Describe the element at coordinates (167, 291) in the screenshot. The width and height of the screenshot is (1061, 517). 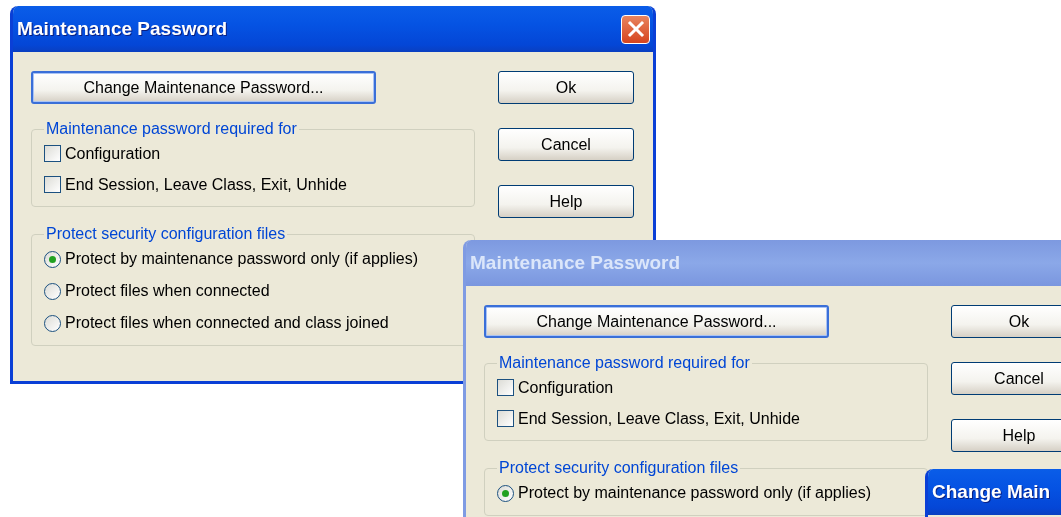
I see `radio-label: Protect files when connected` at that location.